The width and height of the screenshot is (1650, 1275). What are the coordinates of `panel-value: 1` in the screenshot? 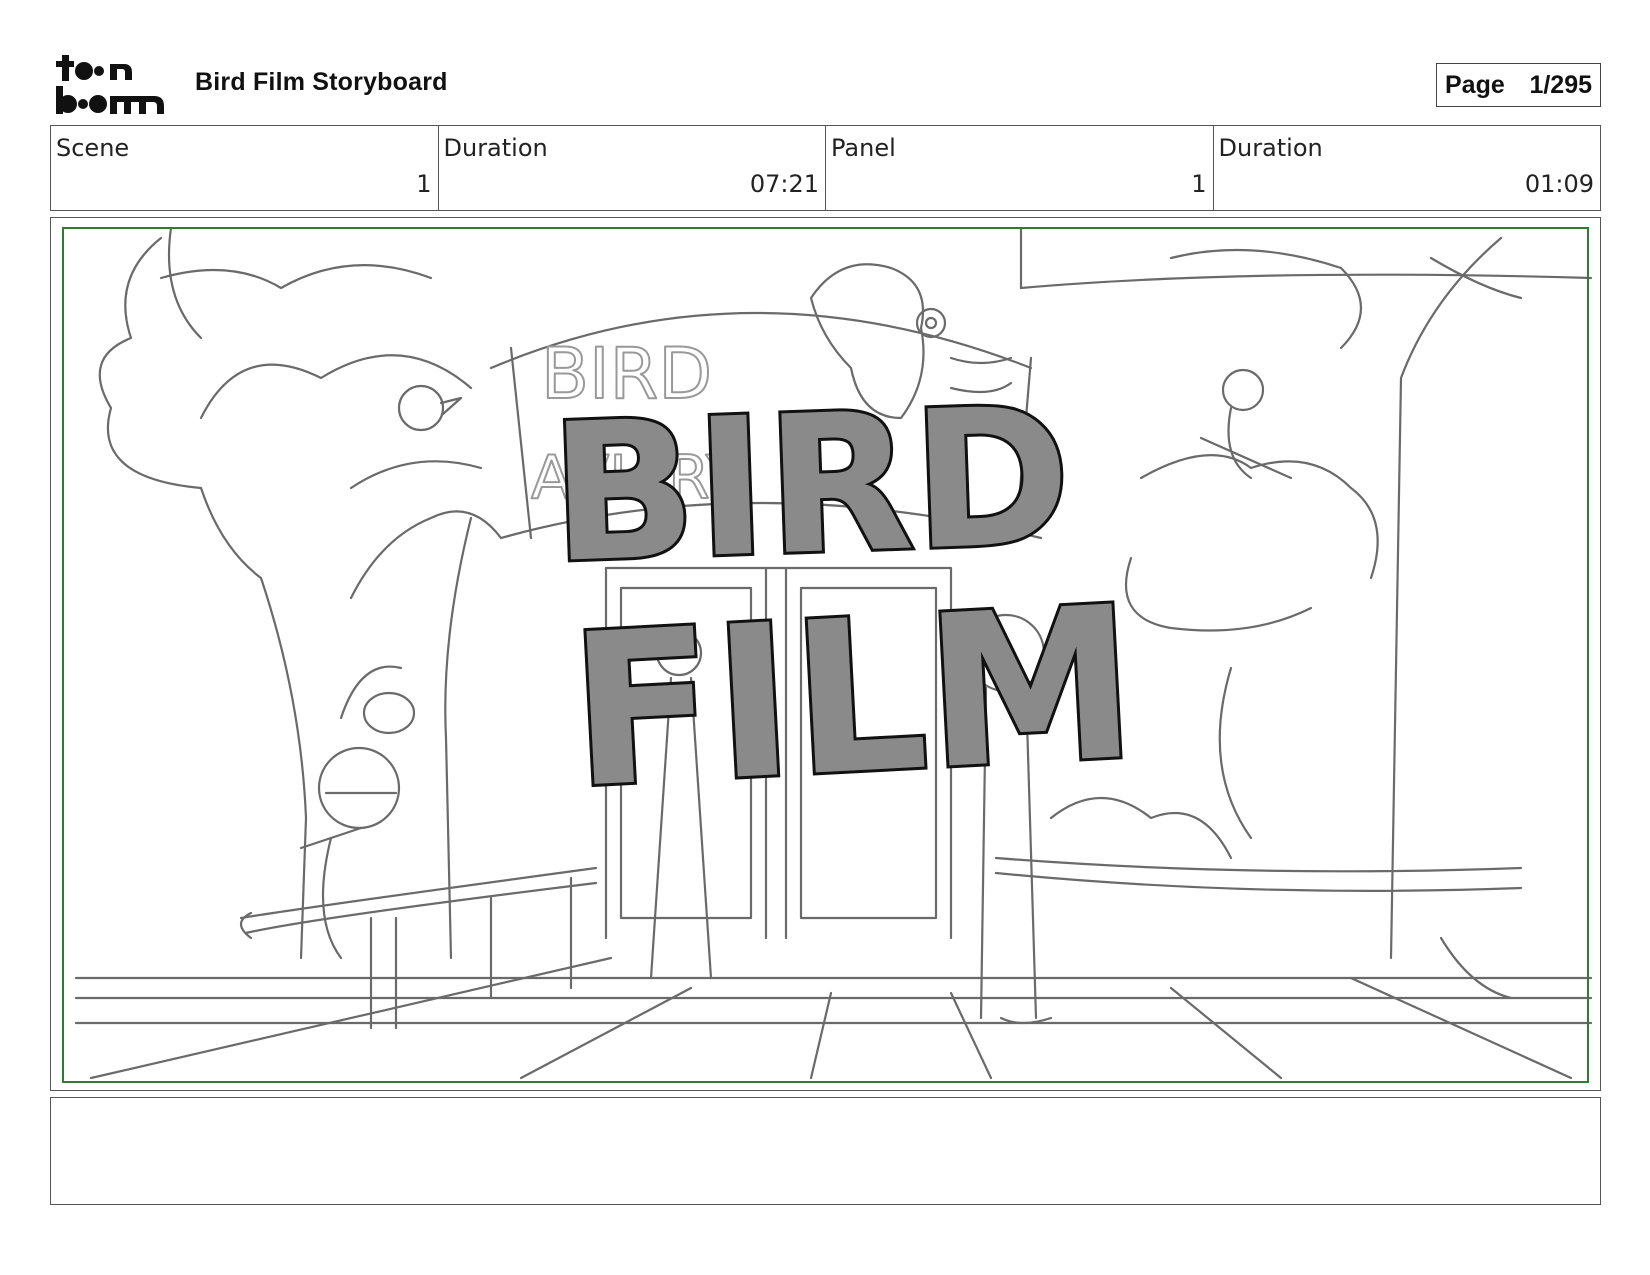 It's located at (1199, 184).